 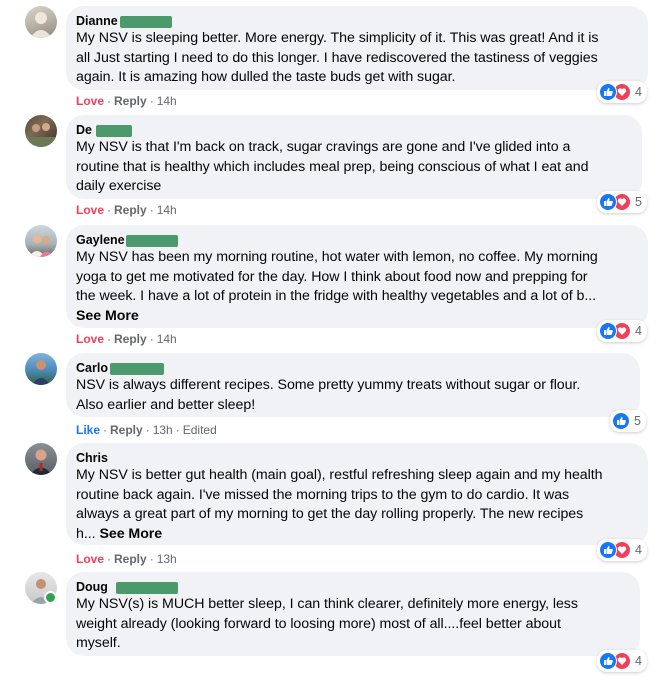 What do you see at coordinates (84, 130) in the screenshot?
I see `comment-author: De` at bounding box center [84, 130].